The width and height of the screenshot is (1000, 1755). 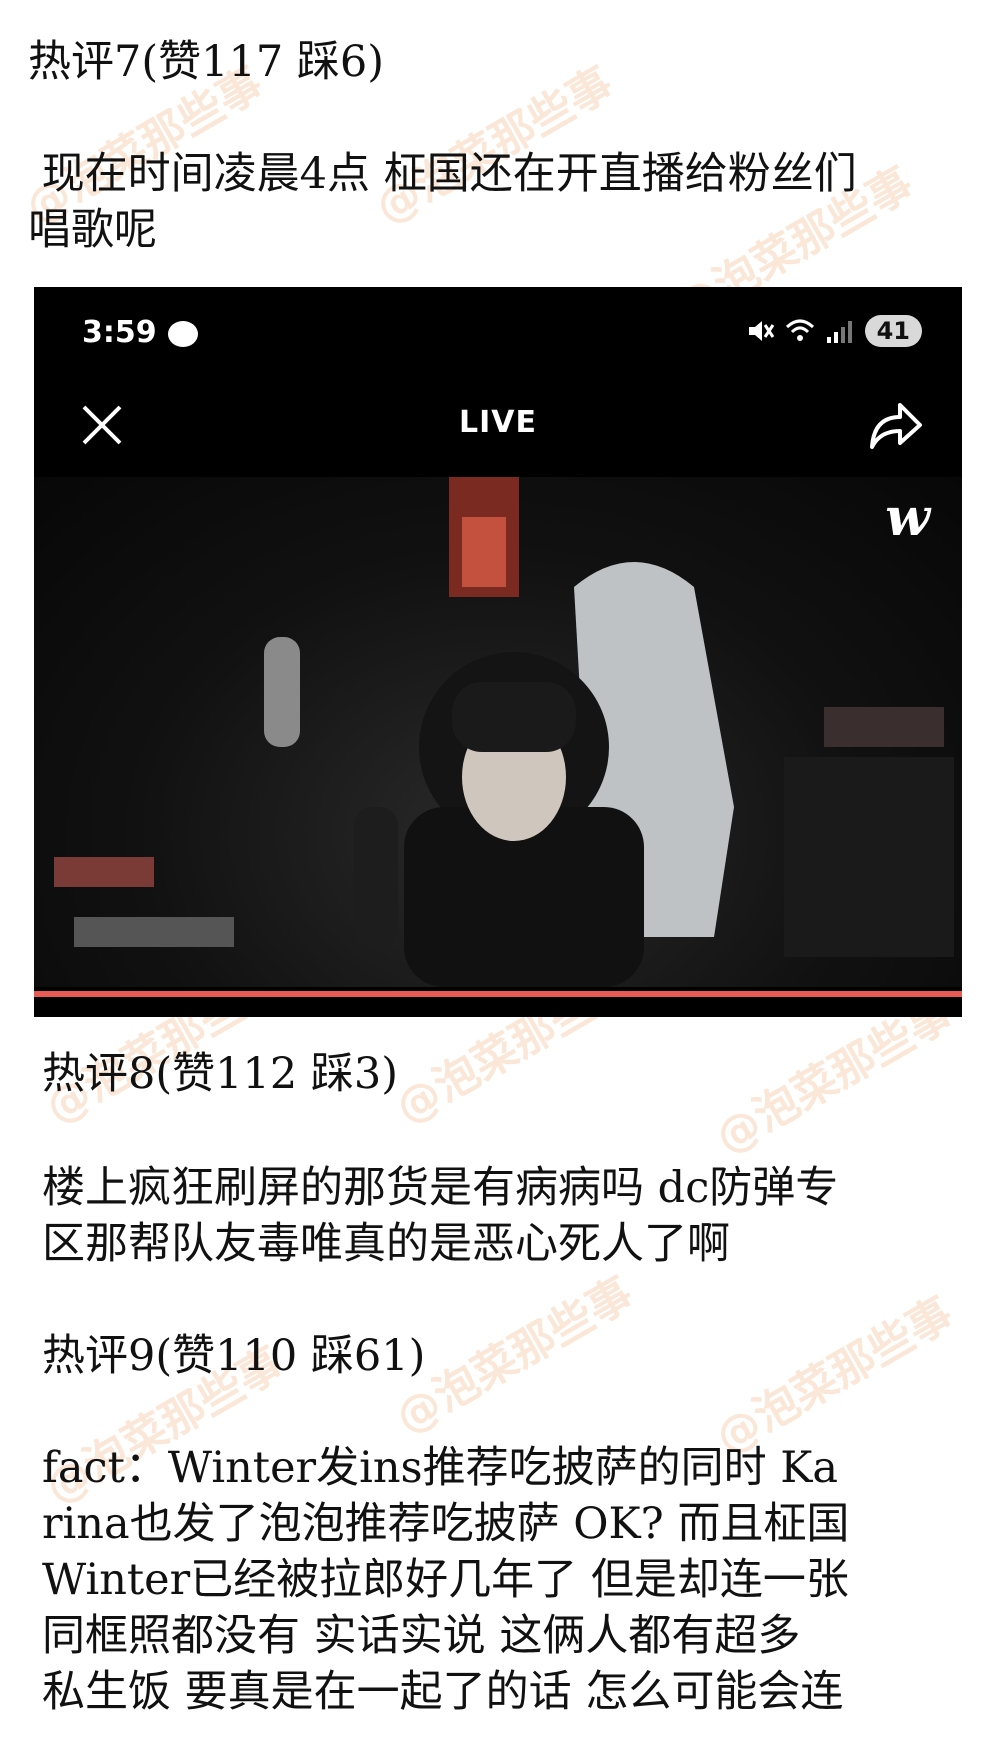 What do you see at coordinates (440, 1188) in the screenshot?
I see `comment-body-line: 楼上疯狂刷屏的那货是有病病吗 dc防弹专` at bounding box center [440, 1188].